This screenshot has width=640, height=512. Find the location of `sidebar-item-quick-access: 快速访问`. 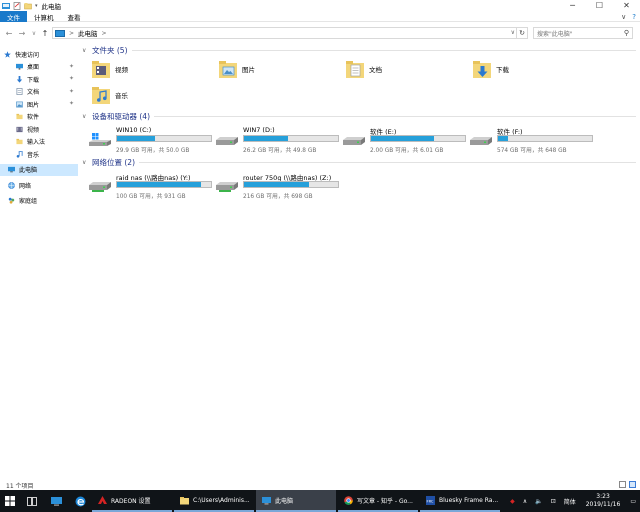

sidebar-item-quick-access: 快速访问 is located at coordinates (39, 54).